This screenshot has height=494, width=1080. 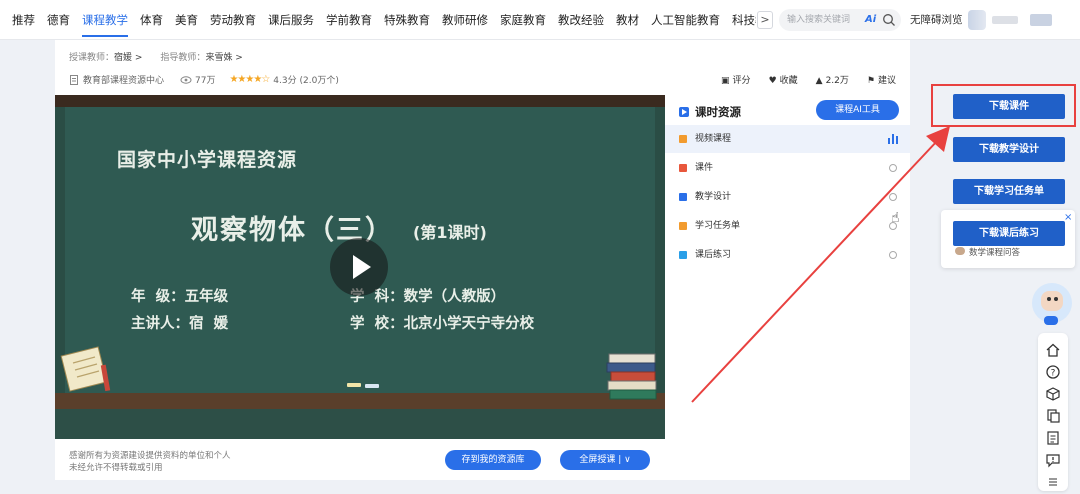 What do you see at coordinates (1053, 481) in the screenshot?
I see `menu-icon` at bounding box center [1053, 481].